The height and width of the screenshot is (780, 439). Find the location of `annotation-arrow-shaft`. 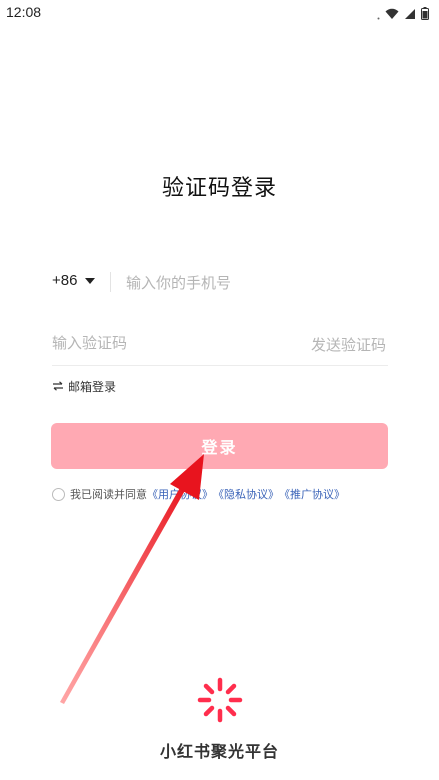

annotation-arrow-shaft is located at coordinates (123, 594).